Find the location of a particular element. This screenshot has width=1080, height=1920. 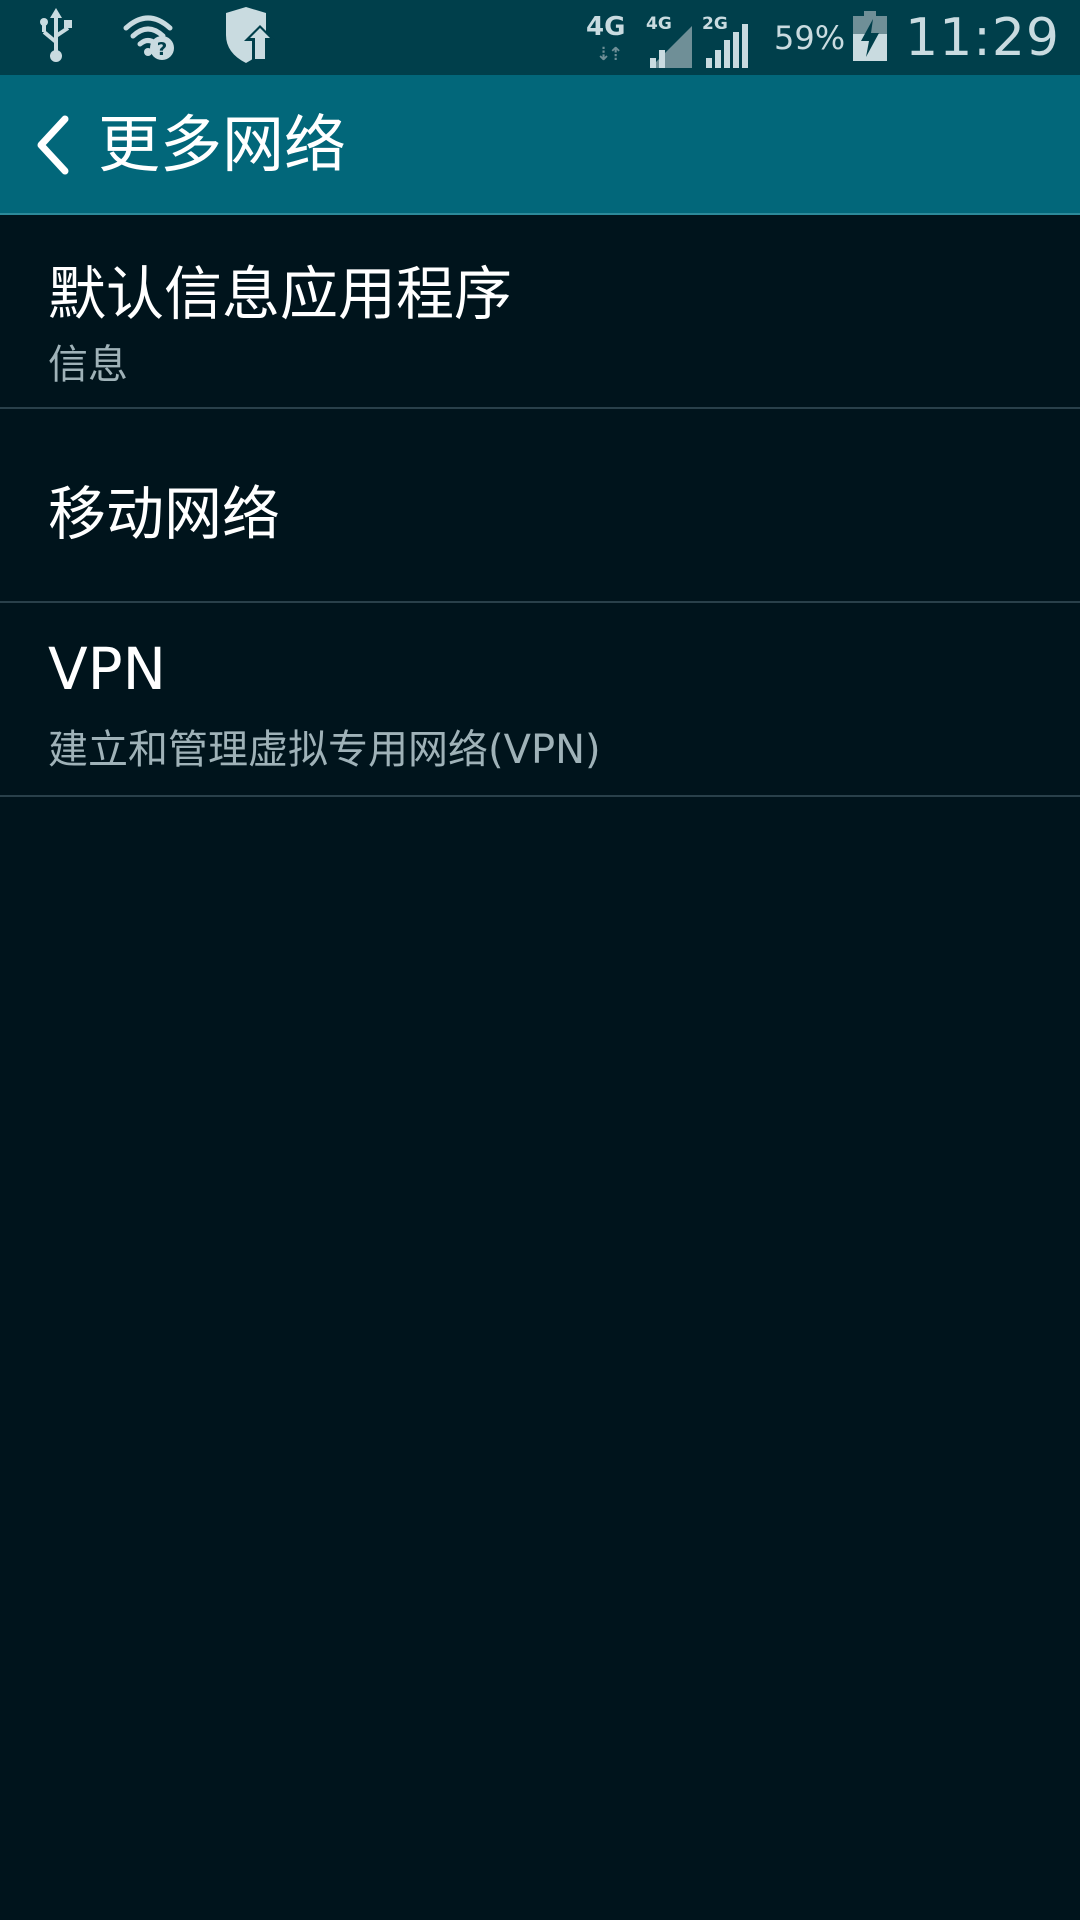

battery-charging-icon is located at coordinates (870, 37).